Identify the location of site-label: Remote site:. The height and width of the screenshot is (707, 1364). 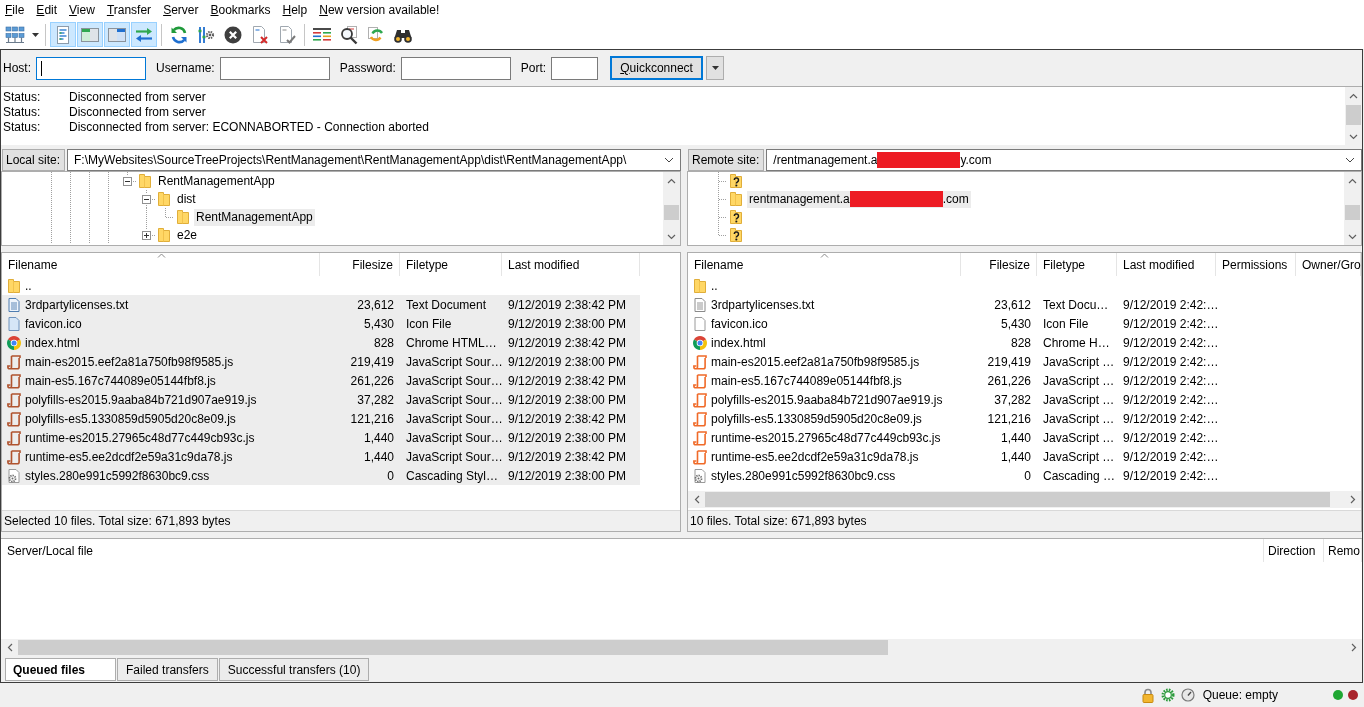
(726, 160).